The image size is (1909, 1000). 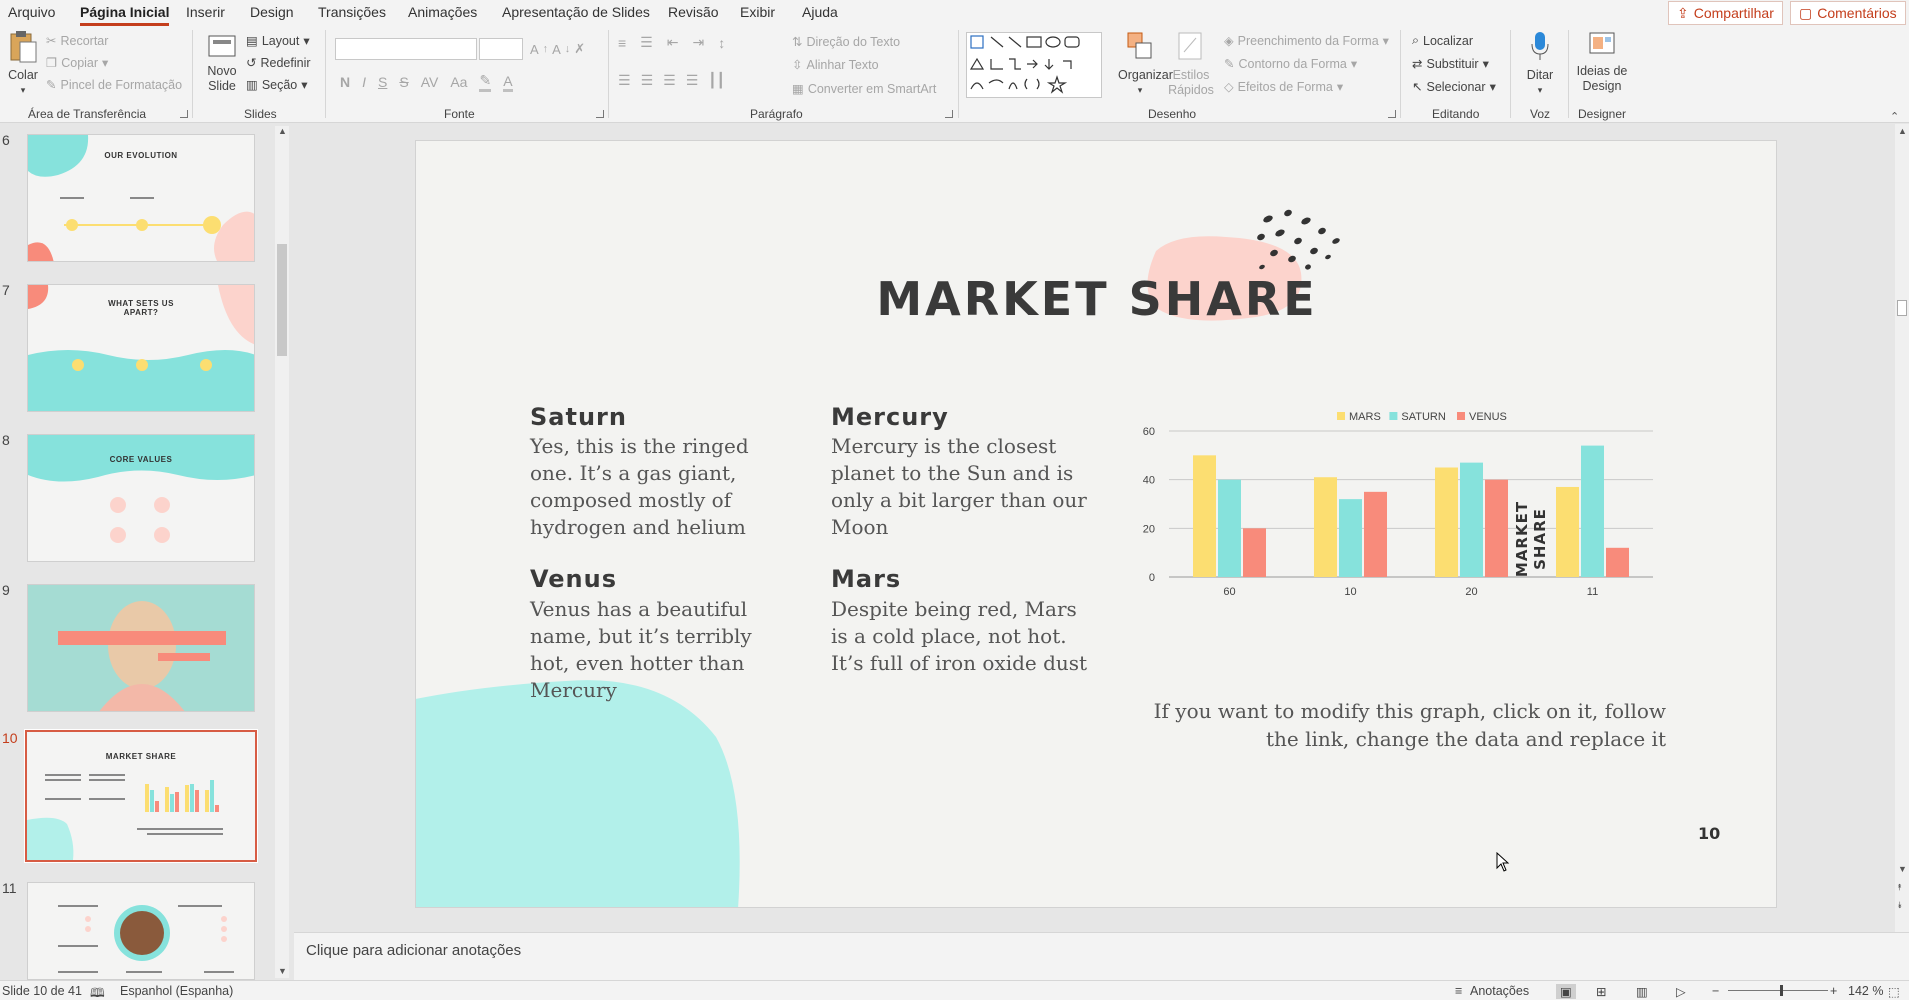 What do you see at coordinates (1392, 114) in the screenshot?
I see `drawing-launcher-icon` at bounding box center [1392, 114].